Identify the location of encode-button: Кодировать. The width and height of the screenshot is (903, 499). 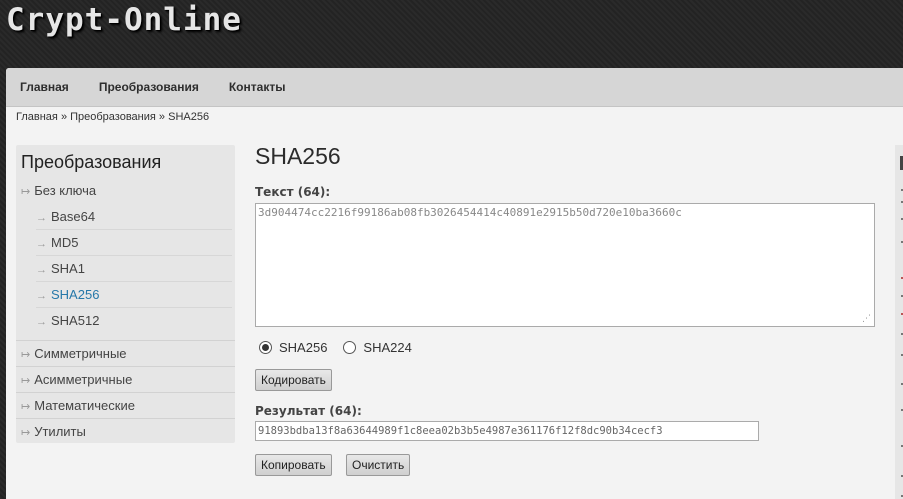
(293, 380).